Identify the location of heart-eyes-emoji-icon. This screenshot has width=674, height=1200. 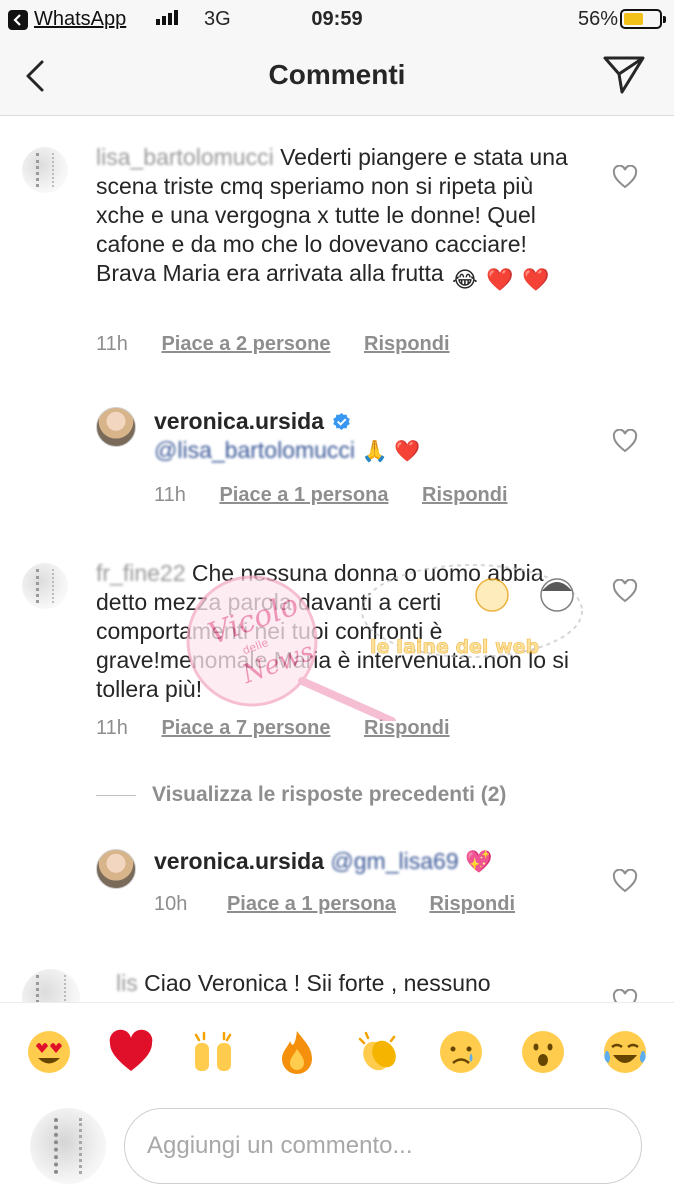
(49, 1052).